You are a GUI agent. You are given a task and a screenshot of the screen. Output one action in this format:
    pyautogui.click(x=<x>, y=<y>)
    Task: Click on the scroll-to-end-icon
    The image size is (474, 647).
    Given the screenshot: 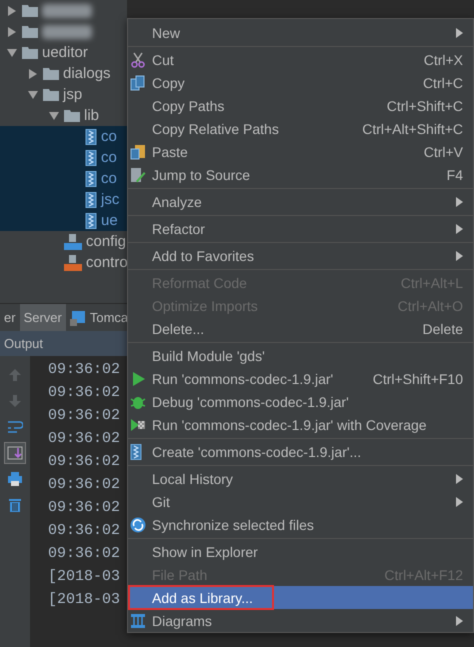 What is the action you would take?
    pyautogui.click(x=15, y=453)
    